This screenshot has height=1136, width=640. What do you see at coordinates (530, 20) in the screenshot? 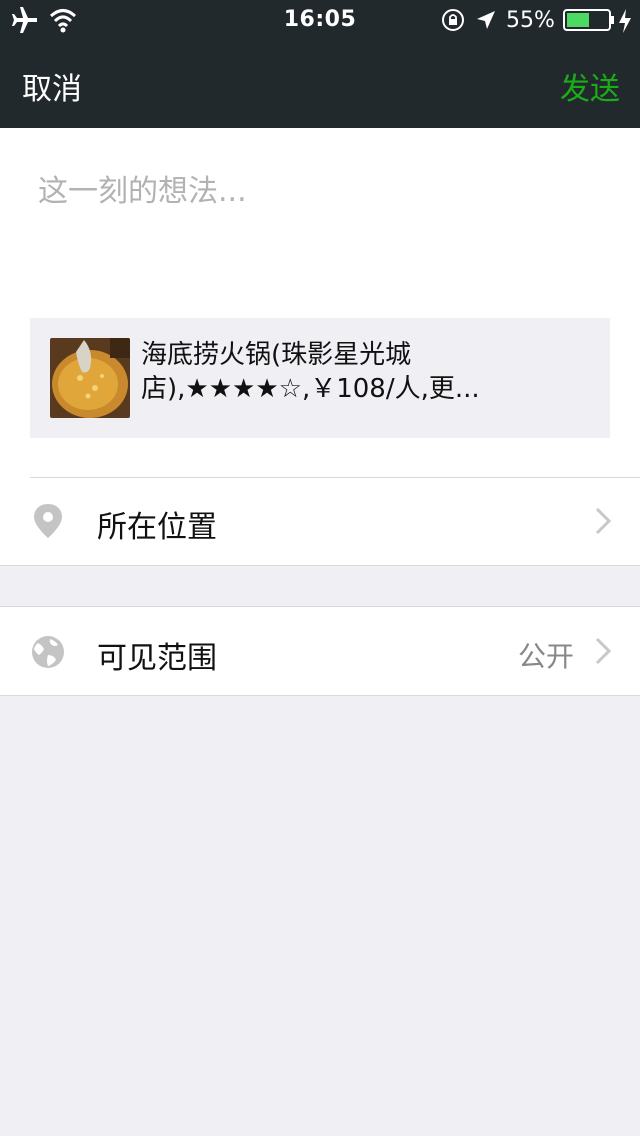
I see `battery-percent: 55%` at bounding box center [530, 20].